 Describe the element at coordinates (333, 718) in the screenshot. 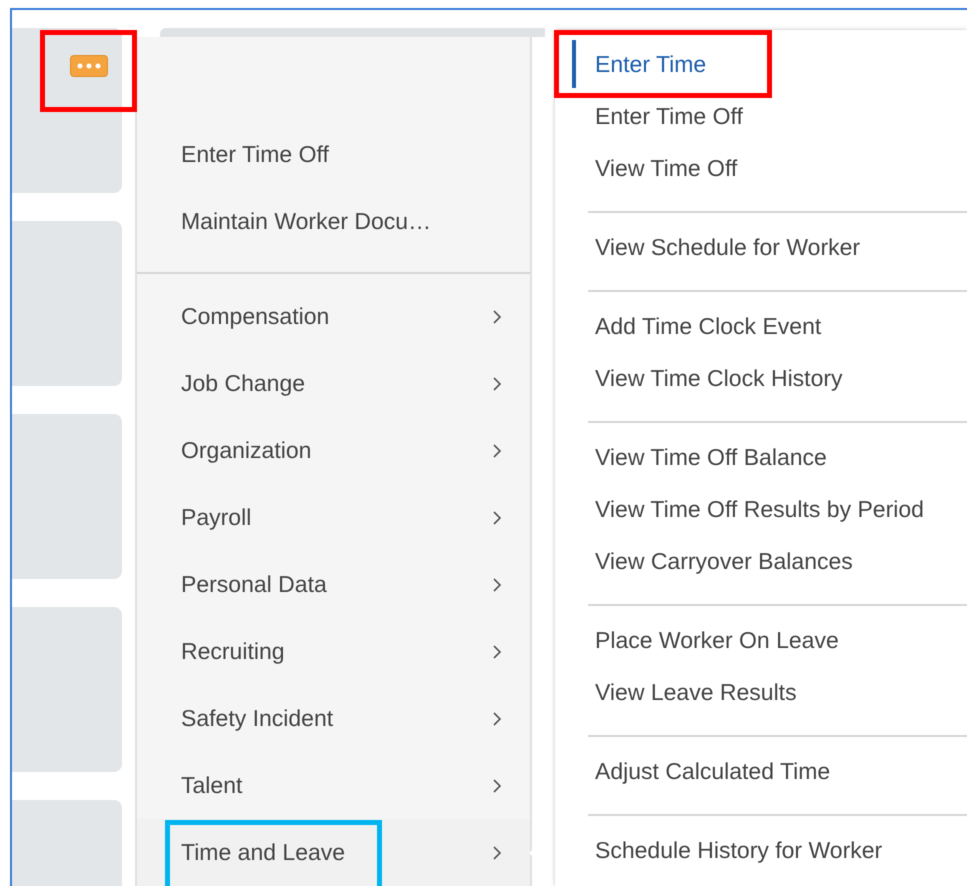

I see `menu-item: Safety Incident` at that location.